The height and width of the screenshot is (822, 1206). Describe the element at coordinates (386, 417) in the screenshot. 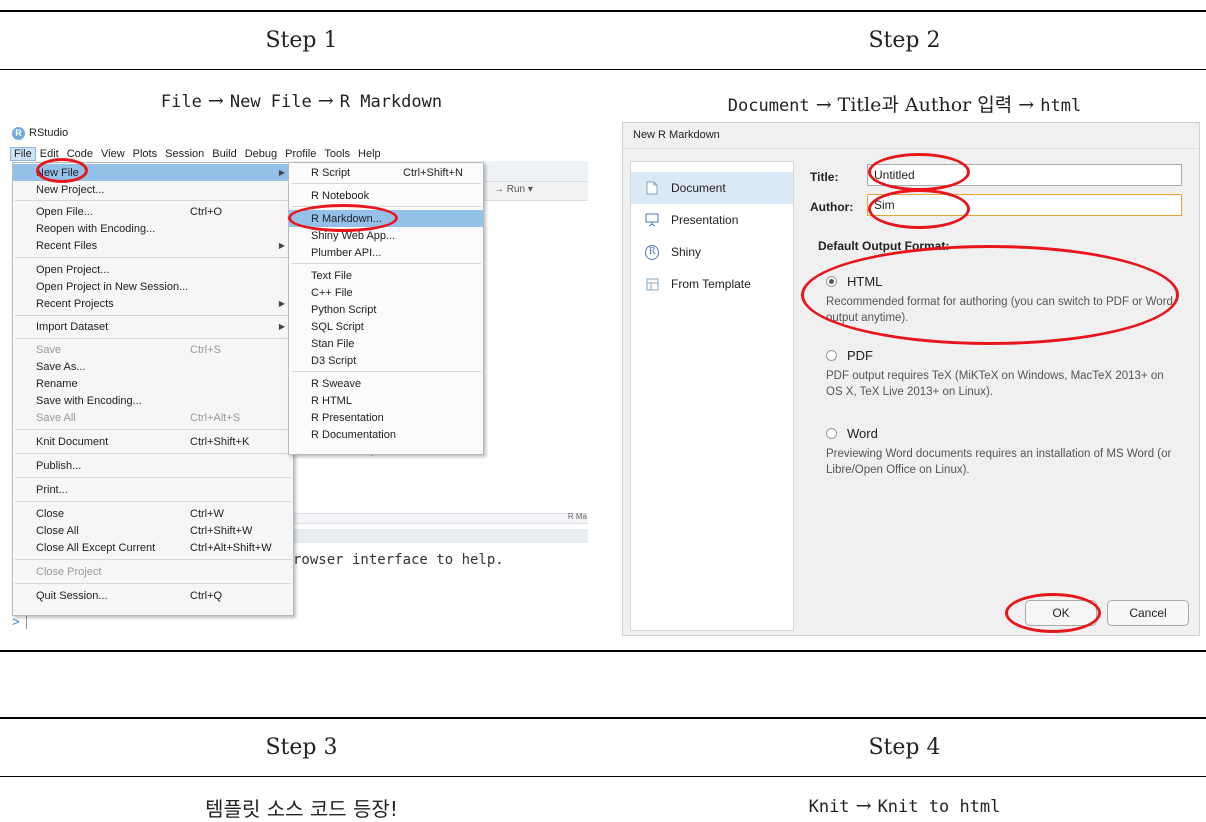

I see `submenu-item-r-presentation: R Presentation` at that location.